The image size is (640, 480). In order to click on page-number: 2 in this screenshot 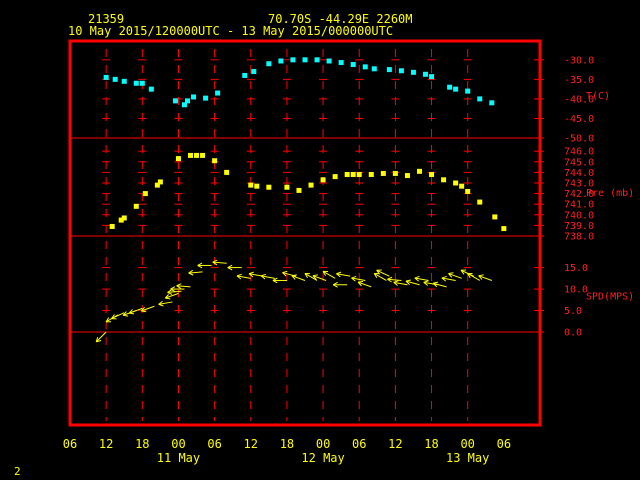, I will do `click(17, 471)`.